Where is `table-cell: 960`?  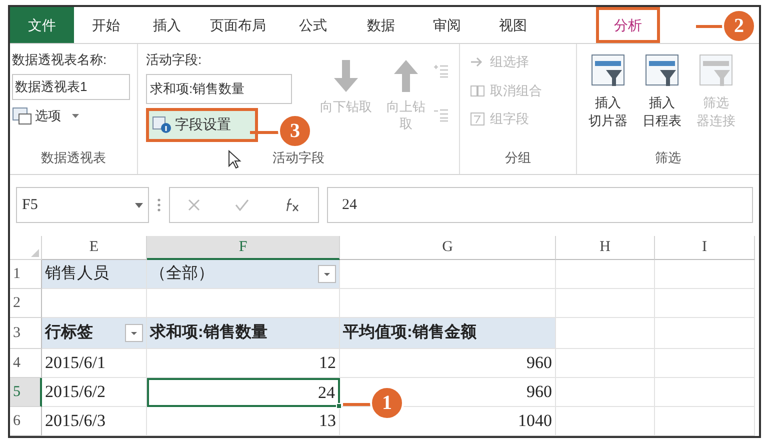 table-cell: 960 is located at coordinates (448, 363).